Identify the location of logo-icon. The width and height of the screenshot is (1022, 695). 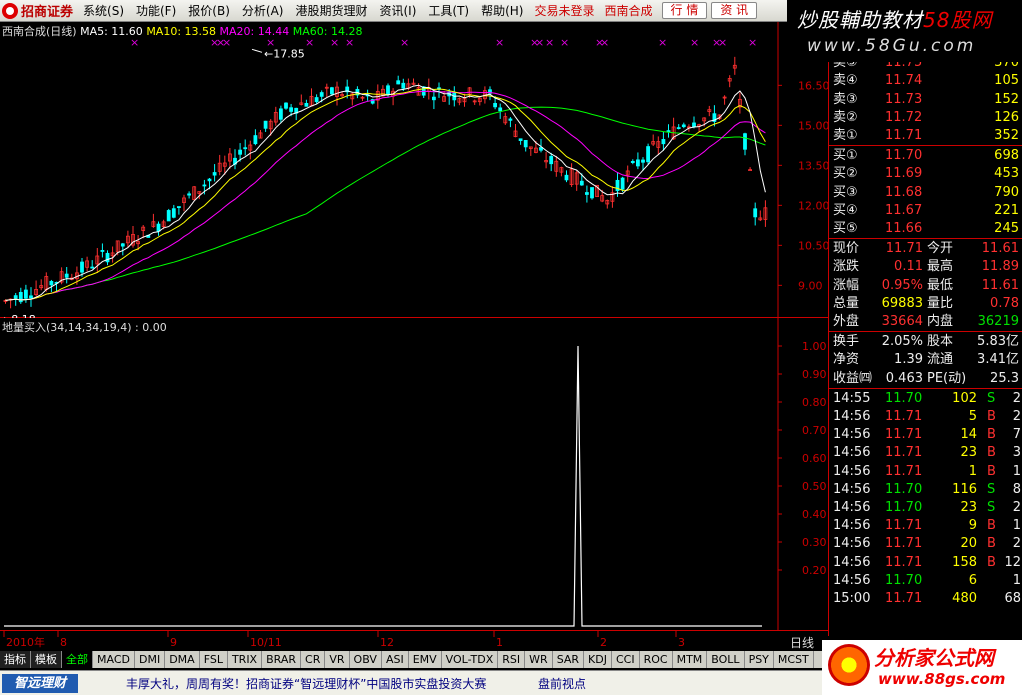
(10, 10).